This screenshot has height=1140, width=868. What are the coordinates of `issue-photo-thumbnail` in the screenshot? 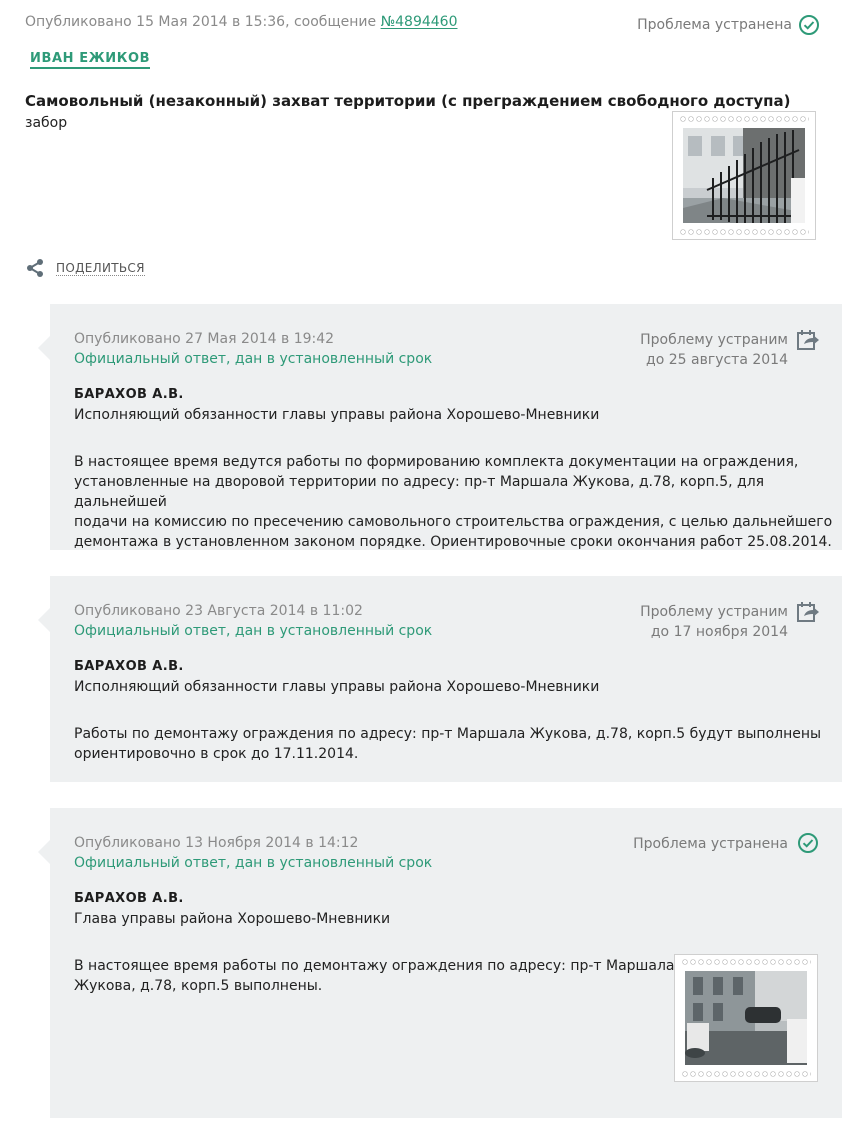 It's located at (744, 175).